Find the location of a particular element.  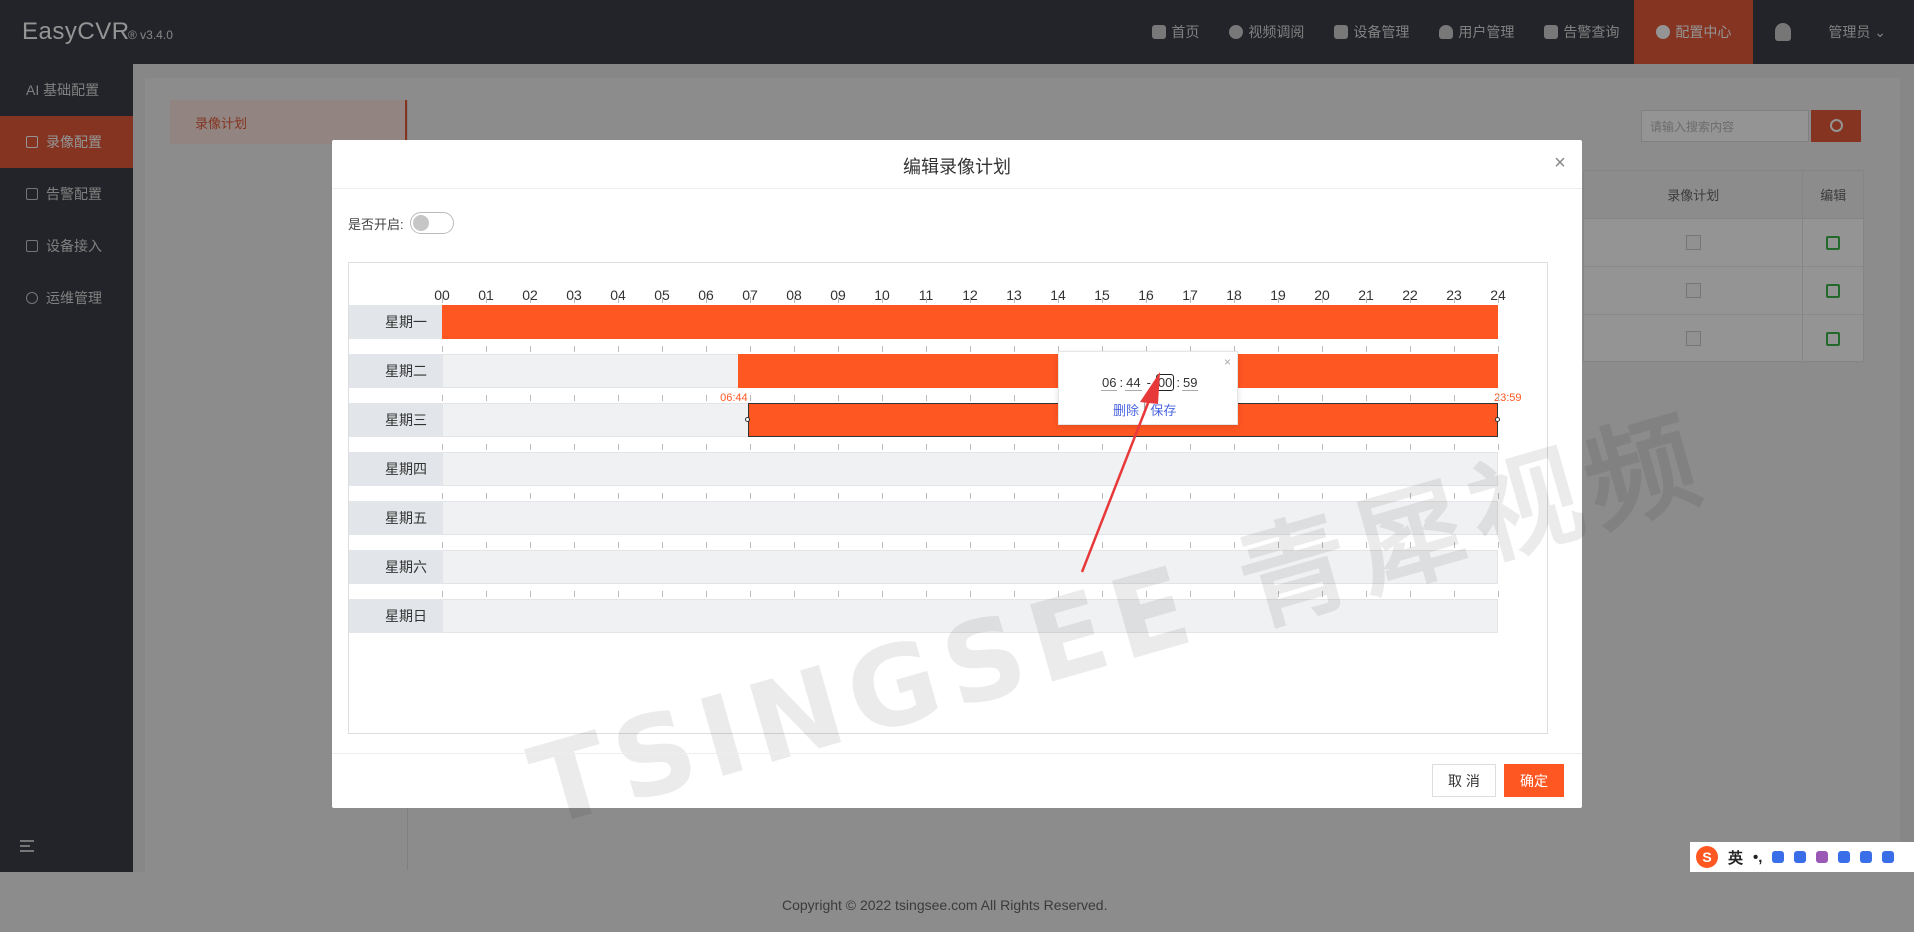

confirm-button: 确定 is located at coordinates (1534, 780).